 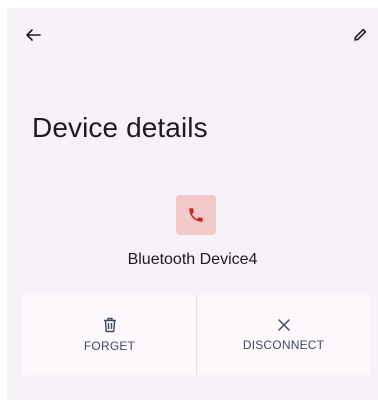 I want to click on device-icon-container, so click(x=196, y=215).